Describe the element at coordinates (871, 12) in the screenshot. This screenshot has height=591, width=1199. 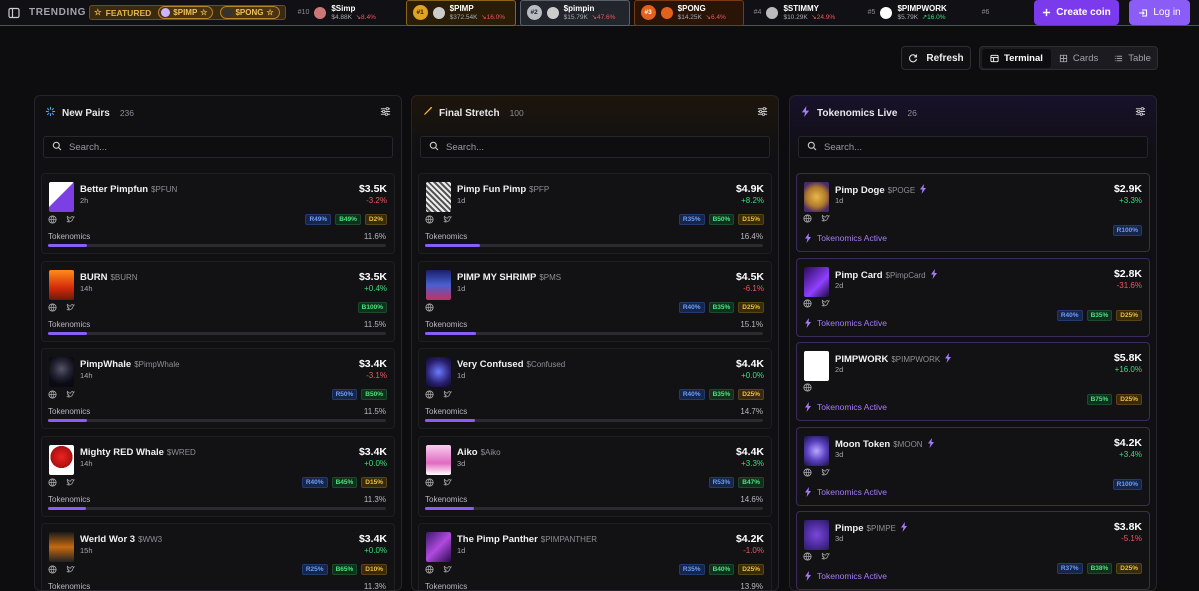
I see `rank-label: #5` at that location.